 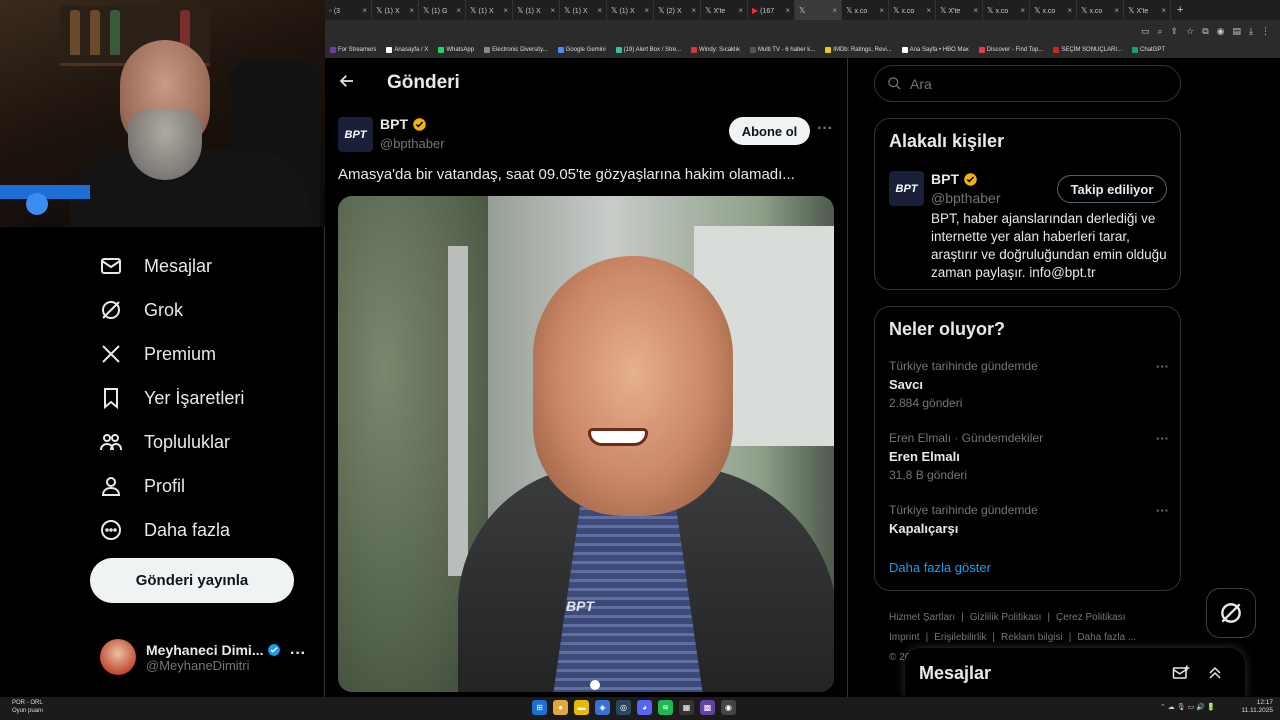 What do you see at coordinates (771, 10) in the screenshot?
I see `browser-tab: ▶ (167 ×` at bounding box center [771, 10].